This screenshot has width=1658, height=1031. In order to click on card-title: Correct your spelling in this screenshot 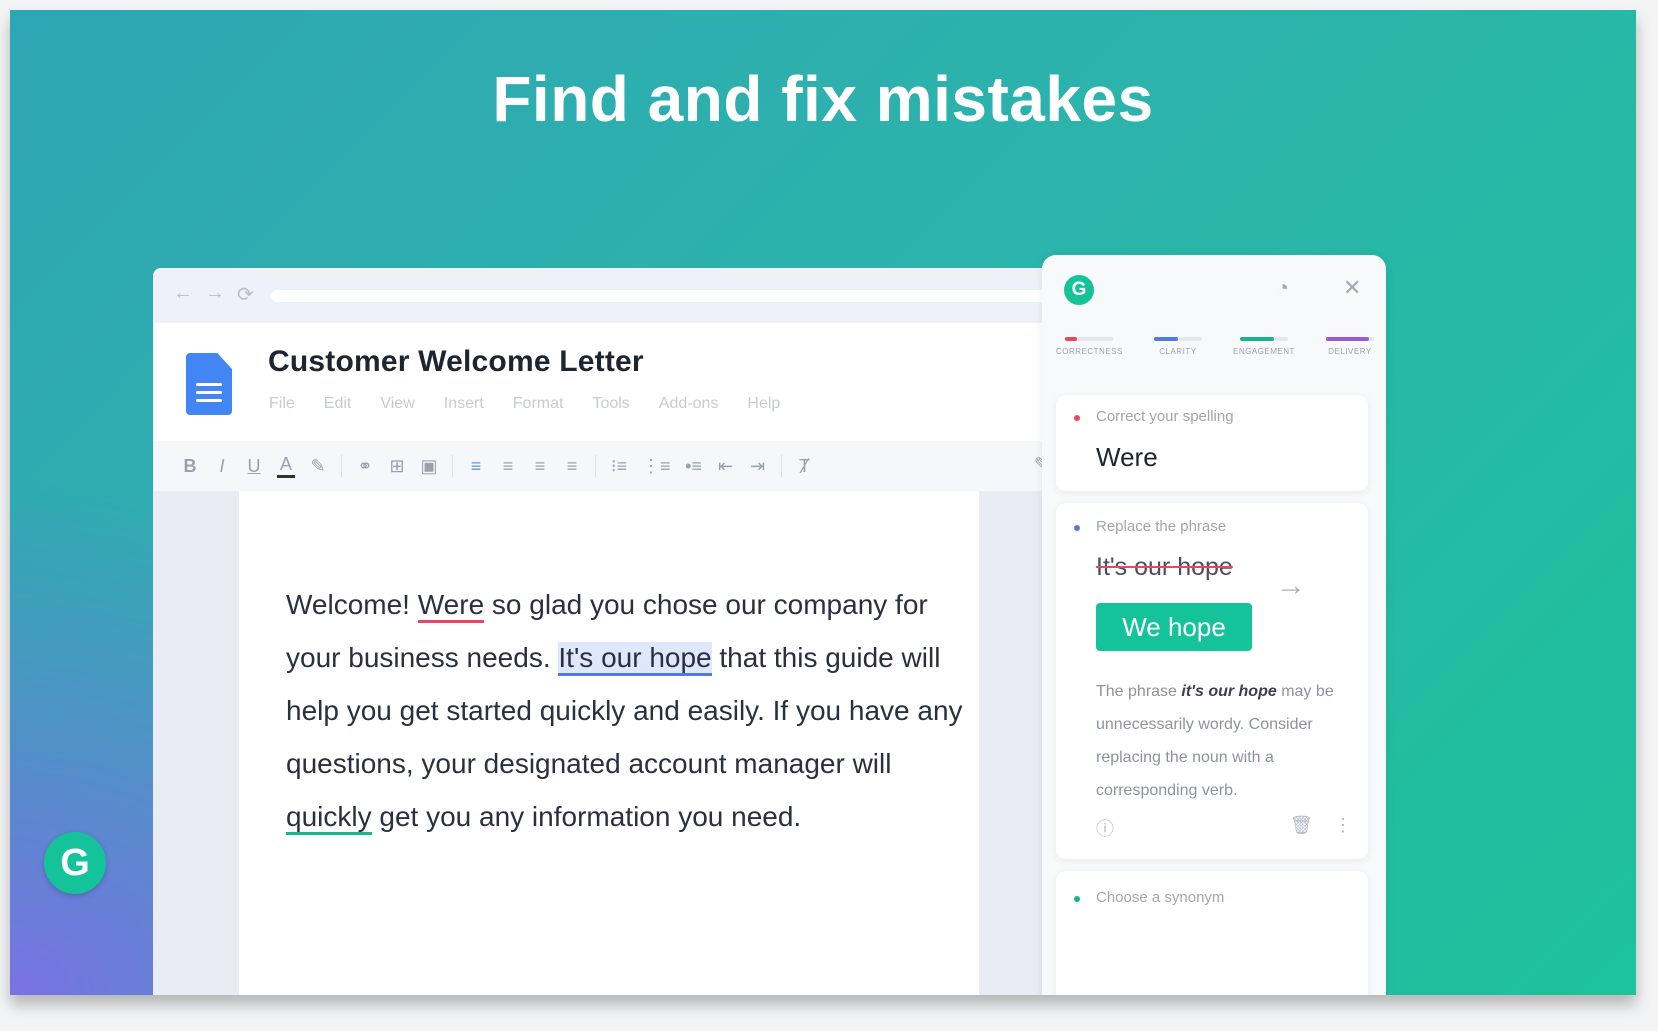, I will do `click(1165, 416)`.